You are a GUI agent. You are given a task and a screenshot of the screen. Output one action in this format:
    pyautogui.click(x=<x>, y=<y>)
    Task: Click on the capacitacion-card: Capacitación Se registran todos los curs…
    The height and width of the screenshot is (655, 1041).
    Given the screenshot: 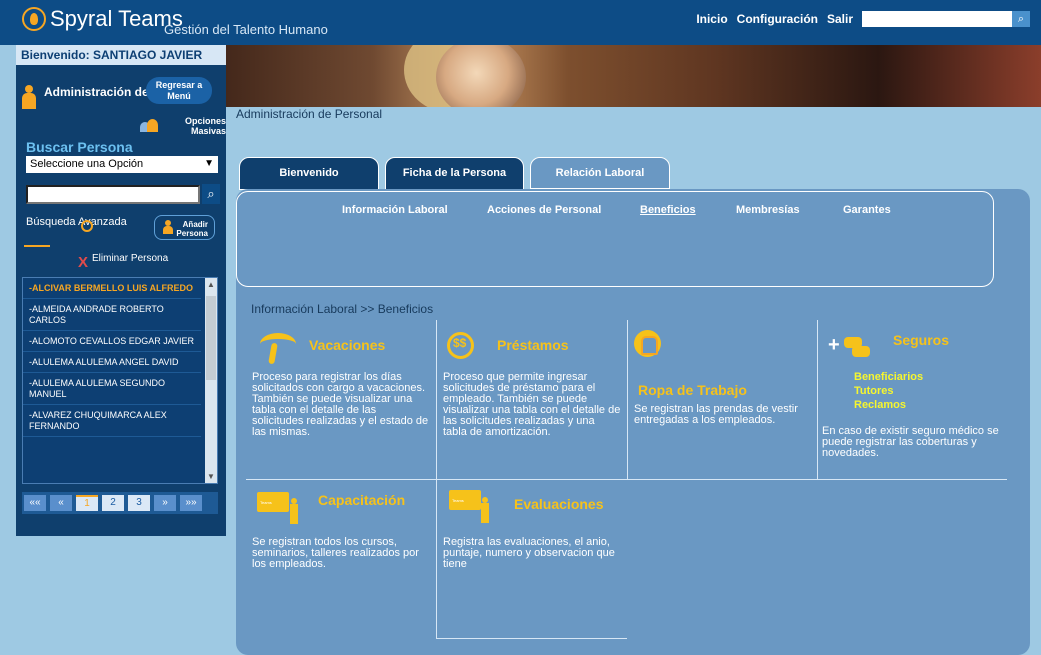 What is the action you would take?
    pyautogui.click(x=341, y=560)
    